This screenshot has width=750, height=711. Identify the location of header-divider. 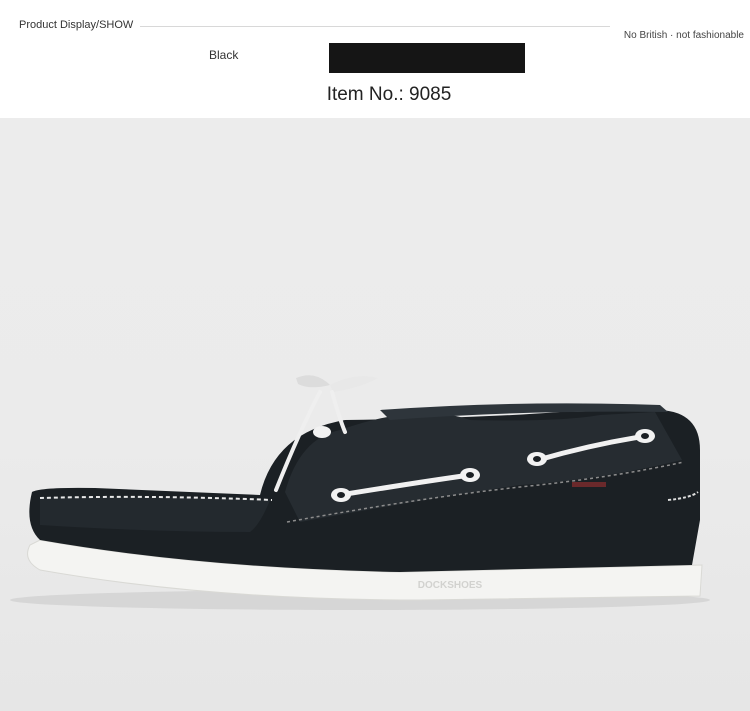
(375, 26).